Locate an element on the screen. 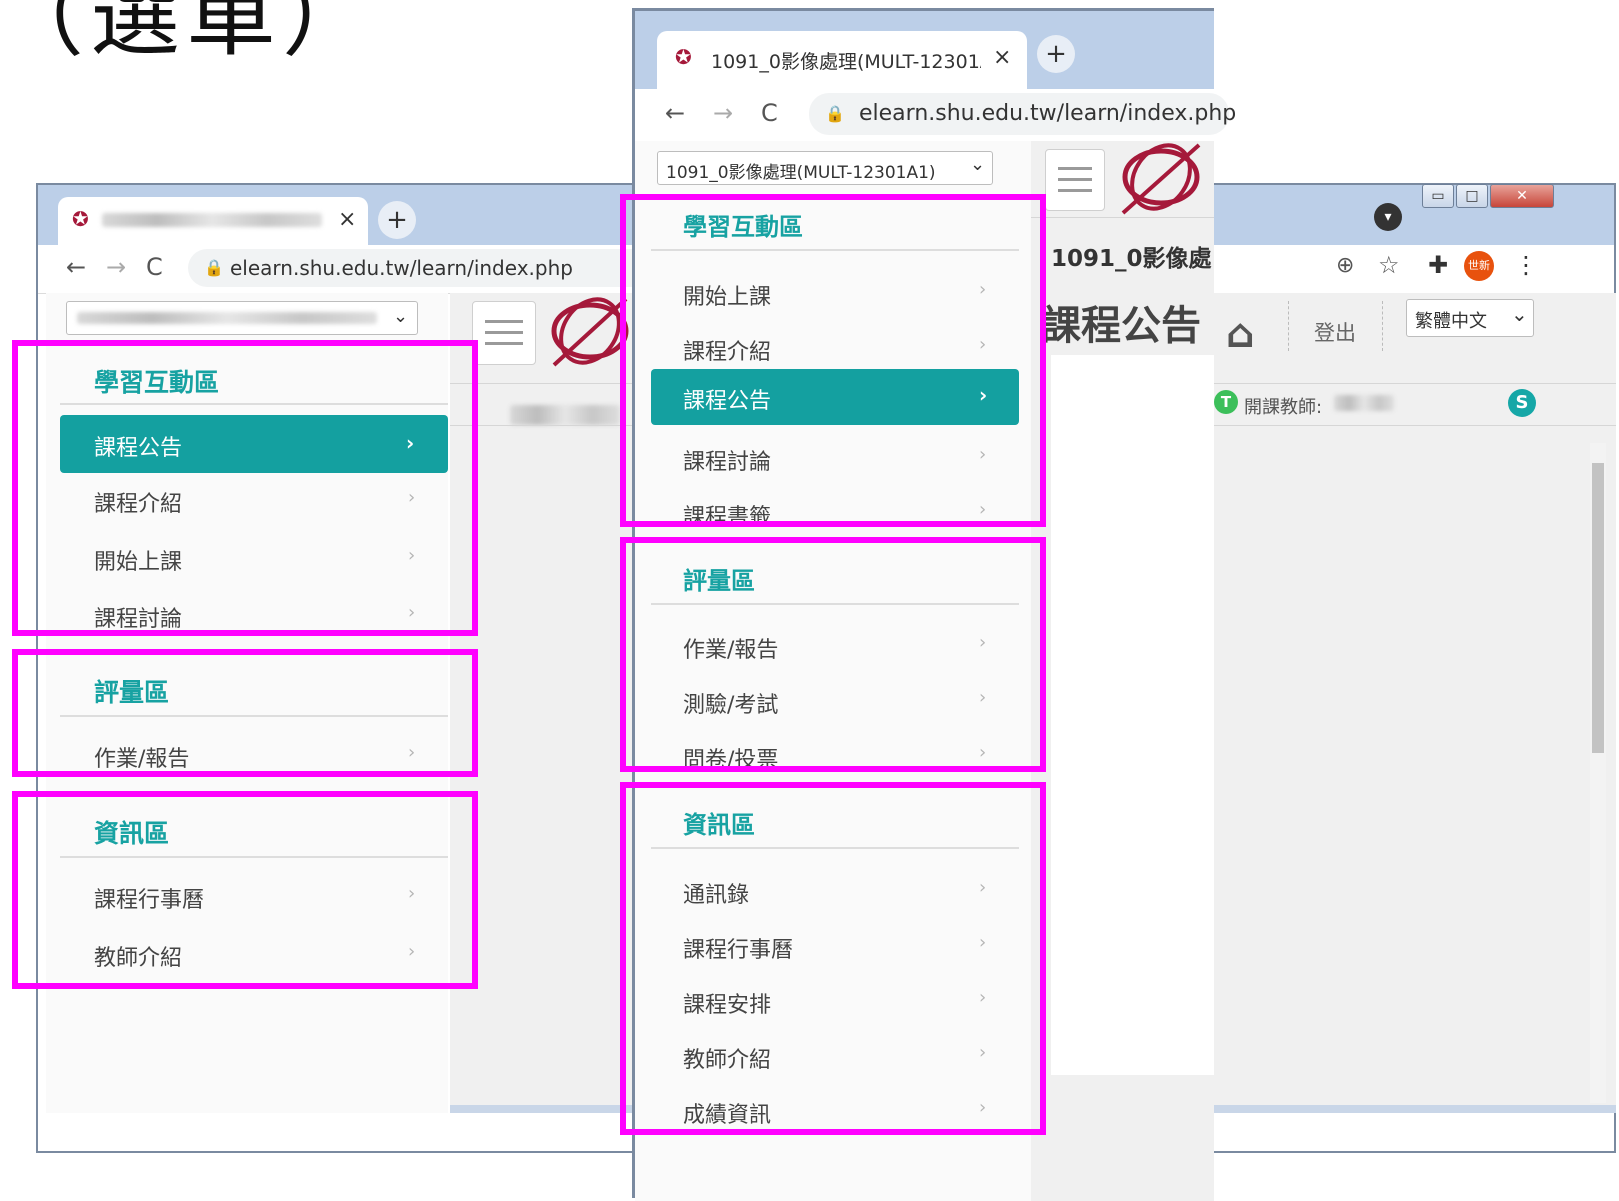  front-course-select: 1091_0影像處理(MULT-12301A1) ⌄ is located at coordinates (825, 168).